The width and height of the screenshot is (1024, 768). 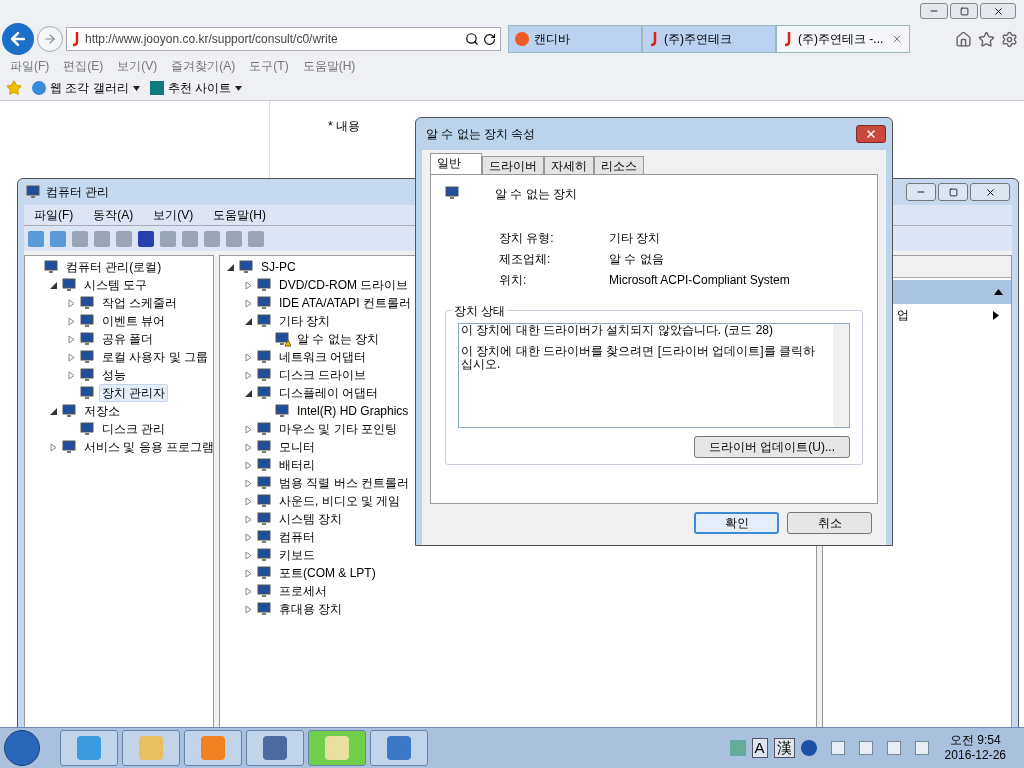 I want to click on tree-item: 모니터, so click(x=297, y=447).